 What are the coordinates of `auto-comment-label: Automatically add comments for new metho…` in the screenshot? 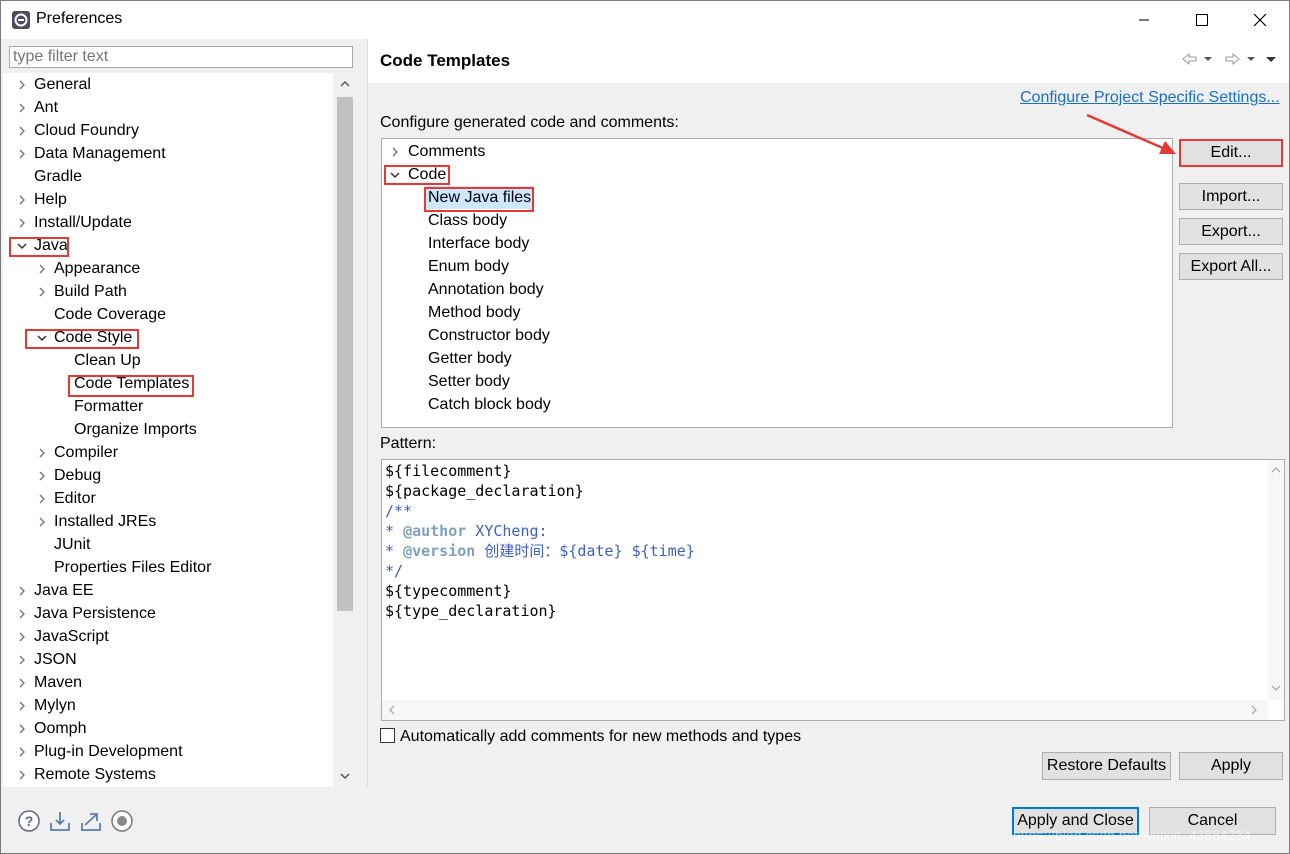 It's located at (600, 737).